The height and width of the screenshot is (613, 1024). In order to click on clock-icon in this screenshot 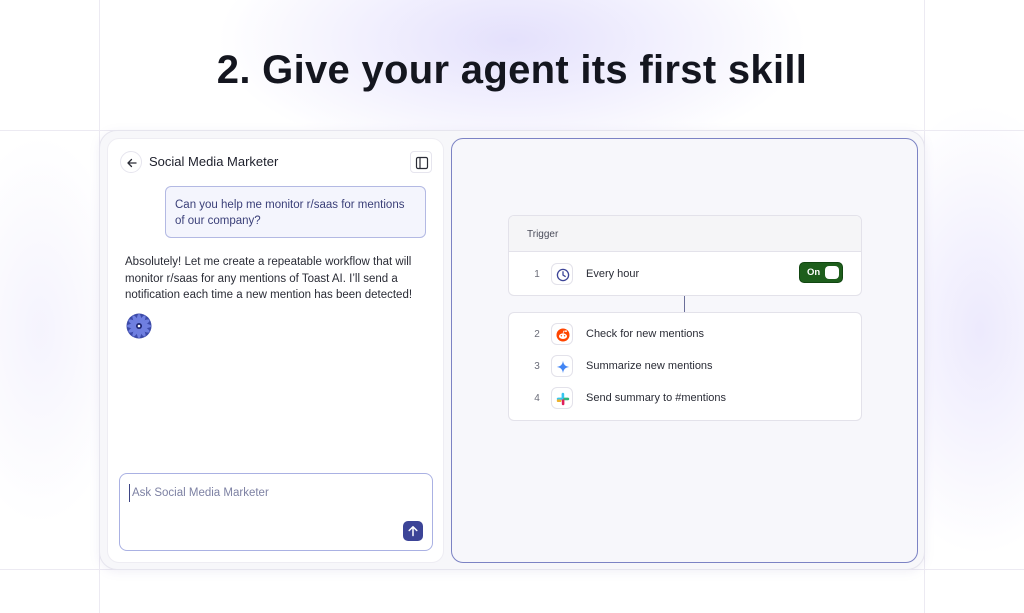, I will do `click(563, 275)`.